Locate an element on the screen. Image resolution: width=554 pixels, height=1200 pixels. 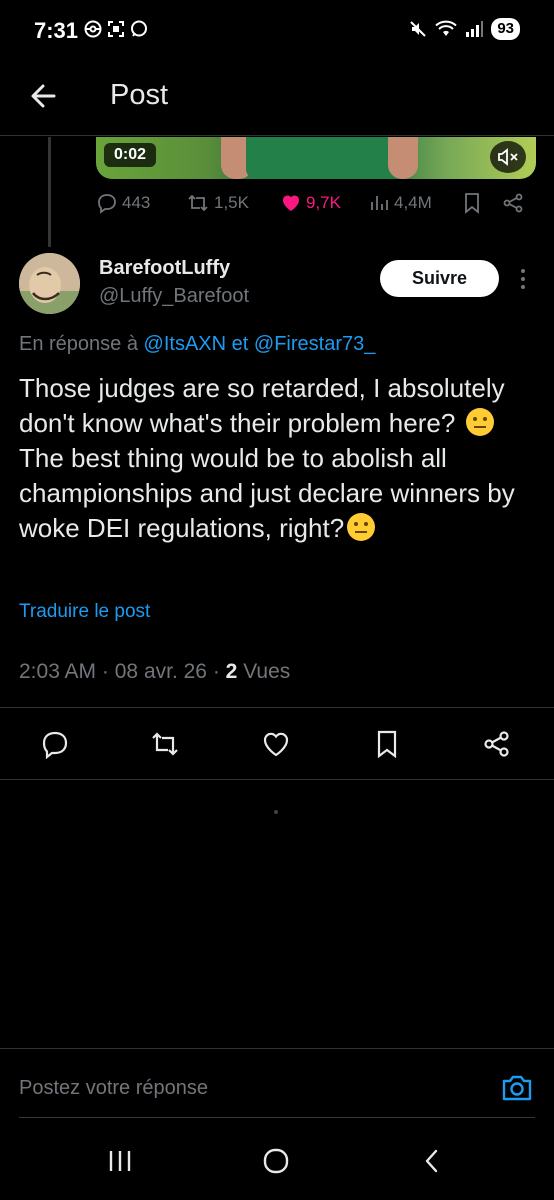
quoted-post-actions: 443 1,5K 9,7K 4,4M is located at coordinates (316, 208).